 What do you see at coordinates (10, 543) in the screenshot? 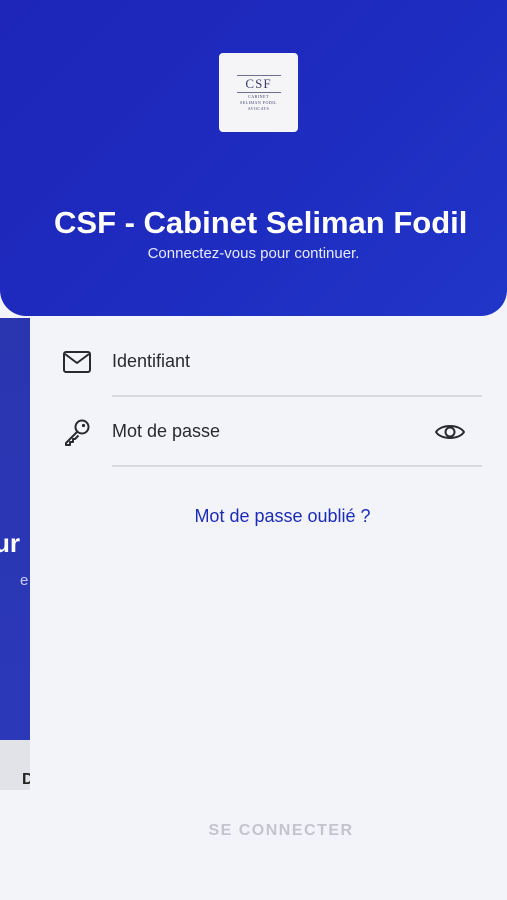
I see `background-title: ur` at bounding box center [10, 543].